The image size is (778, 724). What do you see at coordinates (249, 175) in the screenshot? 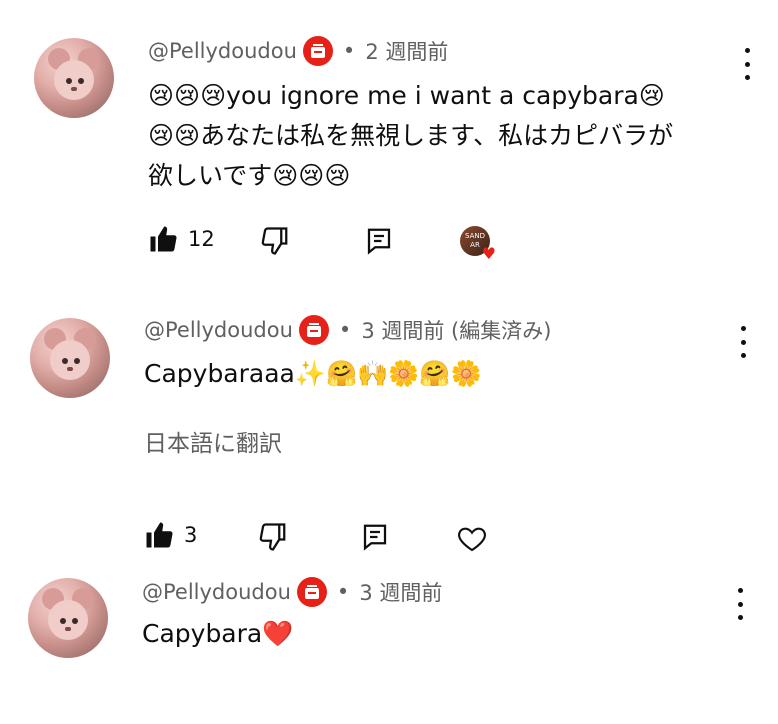
I see `comment-text-line: 欲しいです😢😢😢` at bounding box center [249, 175].